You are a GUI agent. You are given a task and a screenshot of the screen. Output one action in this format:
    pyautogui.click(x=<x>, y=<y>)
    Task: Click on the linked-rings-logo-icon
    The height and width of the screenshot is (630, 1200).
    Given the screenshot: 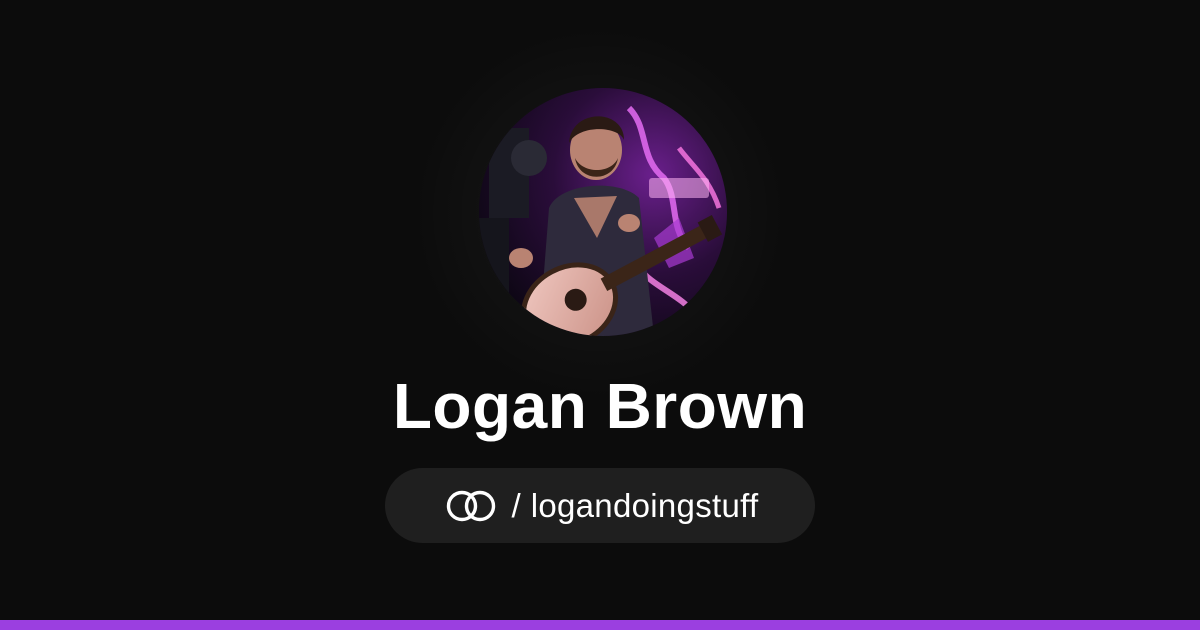 What is the action you would take?
    pyautogui.click(x=470, y=505)
    